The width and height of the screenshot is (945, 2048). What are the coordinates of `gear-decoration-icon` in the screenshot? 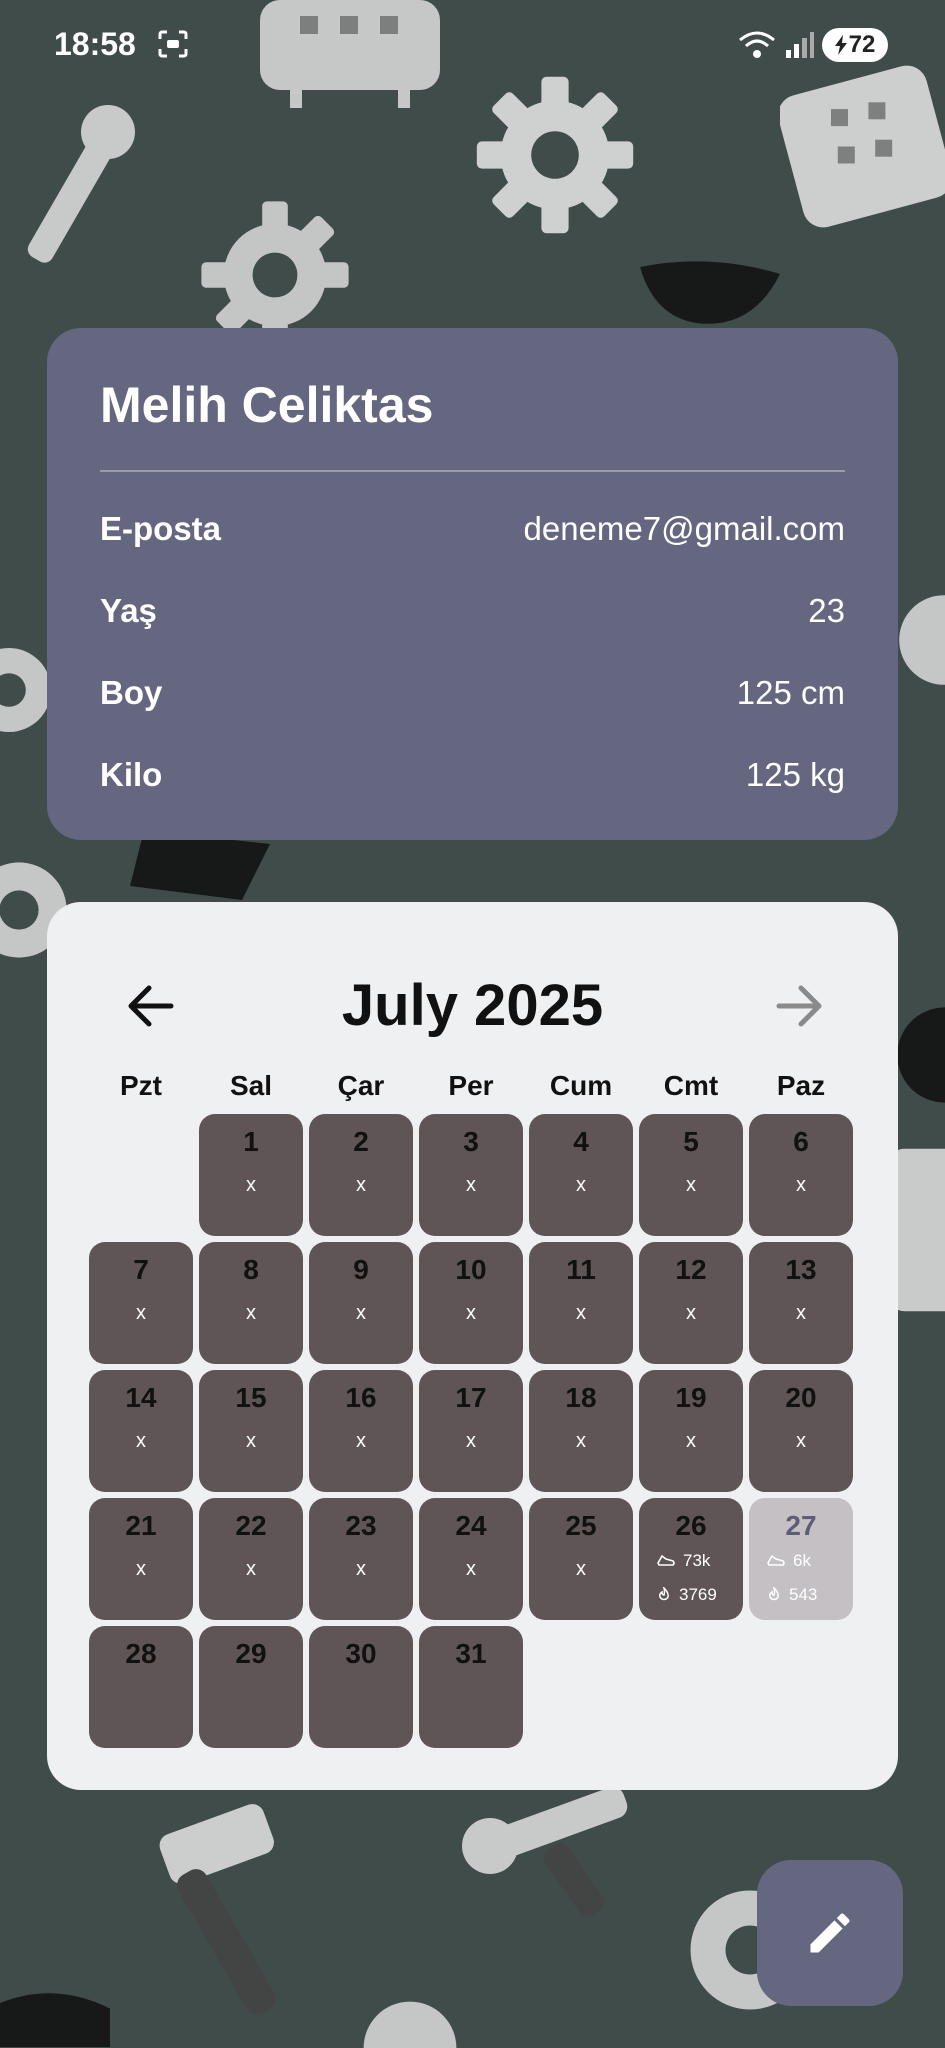 It's located at (410, 2024).